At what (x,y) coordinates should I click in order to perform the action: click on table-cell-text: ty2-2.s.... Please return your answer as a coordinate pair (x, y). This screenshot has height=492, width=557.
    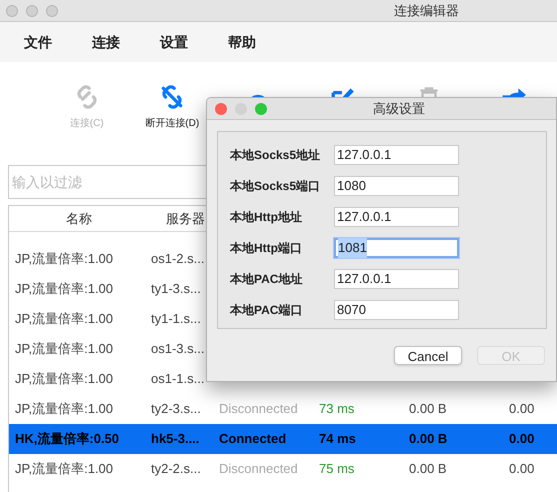
    Looking at the image, I should click on (176, 469).